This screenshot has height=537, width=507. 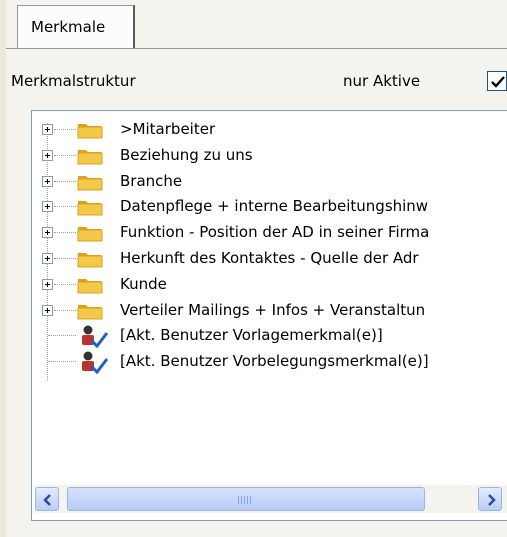 I want to click on thumb-grip, so click(x=245, y=500).